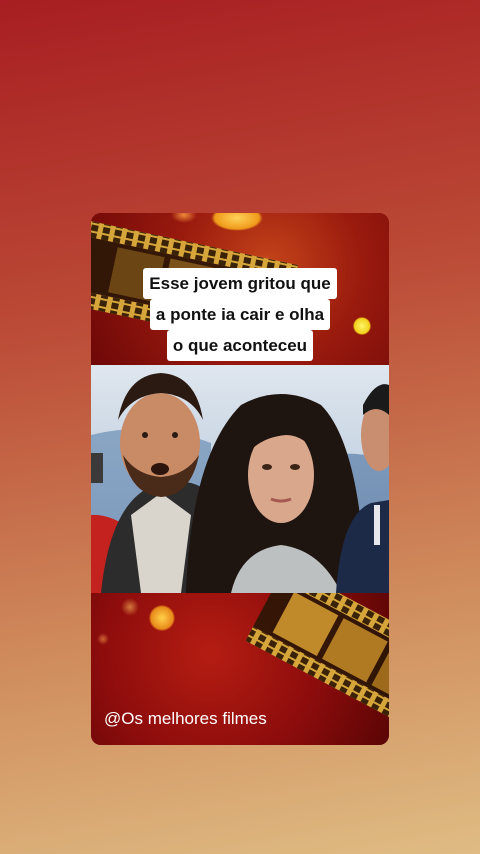 Image resolution: width=480 pixels, height=854 pixels. Describe the element at coordinates (185, 718) in the screenshot. I see `channel-watermark: @Os melhores filmes` at that location.